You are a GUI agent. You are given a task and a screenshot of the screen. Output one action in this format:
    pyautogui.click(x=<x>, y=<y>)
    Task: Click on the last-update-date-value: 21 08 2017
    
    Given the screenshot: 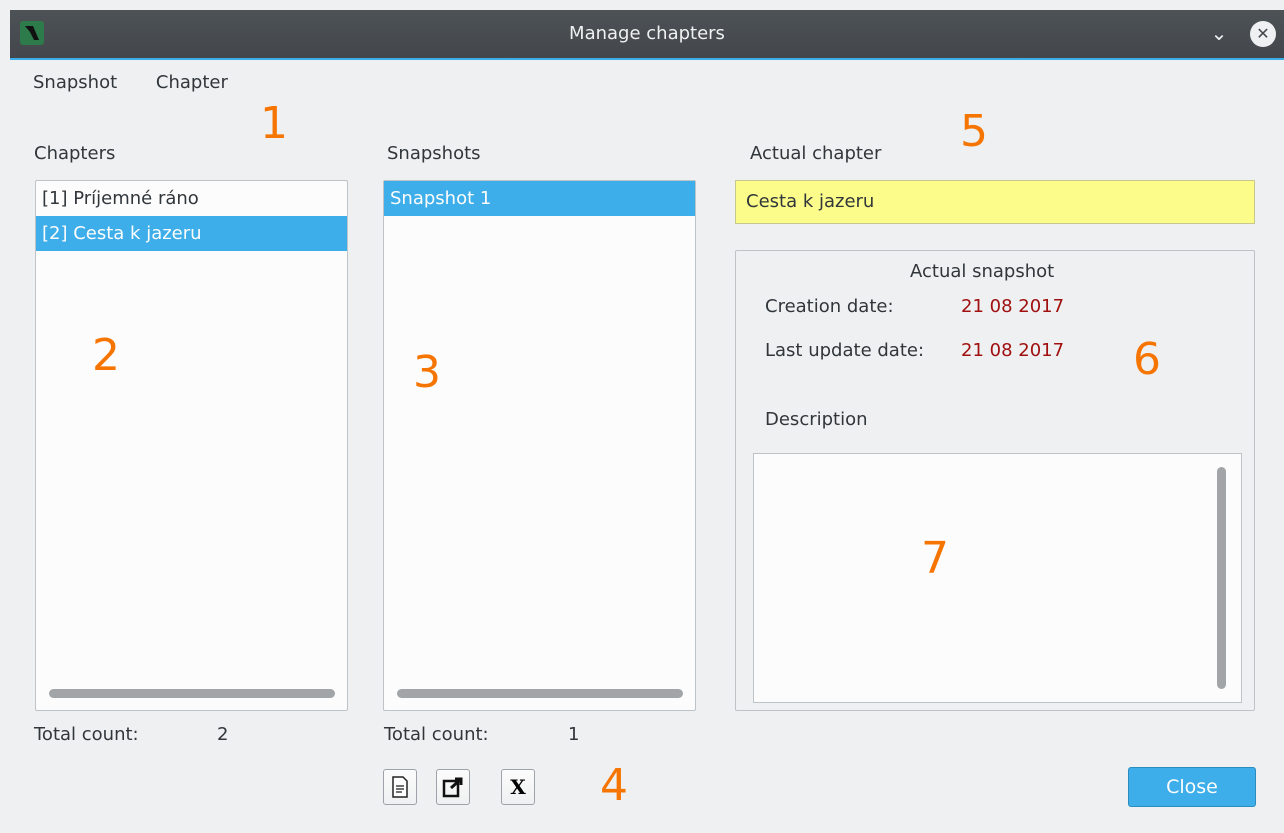 What is the action you would take?
    pyautogui.click(x=1013, y=350)
    